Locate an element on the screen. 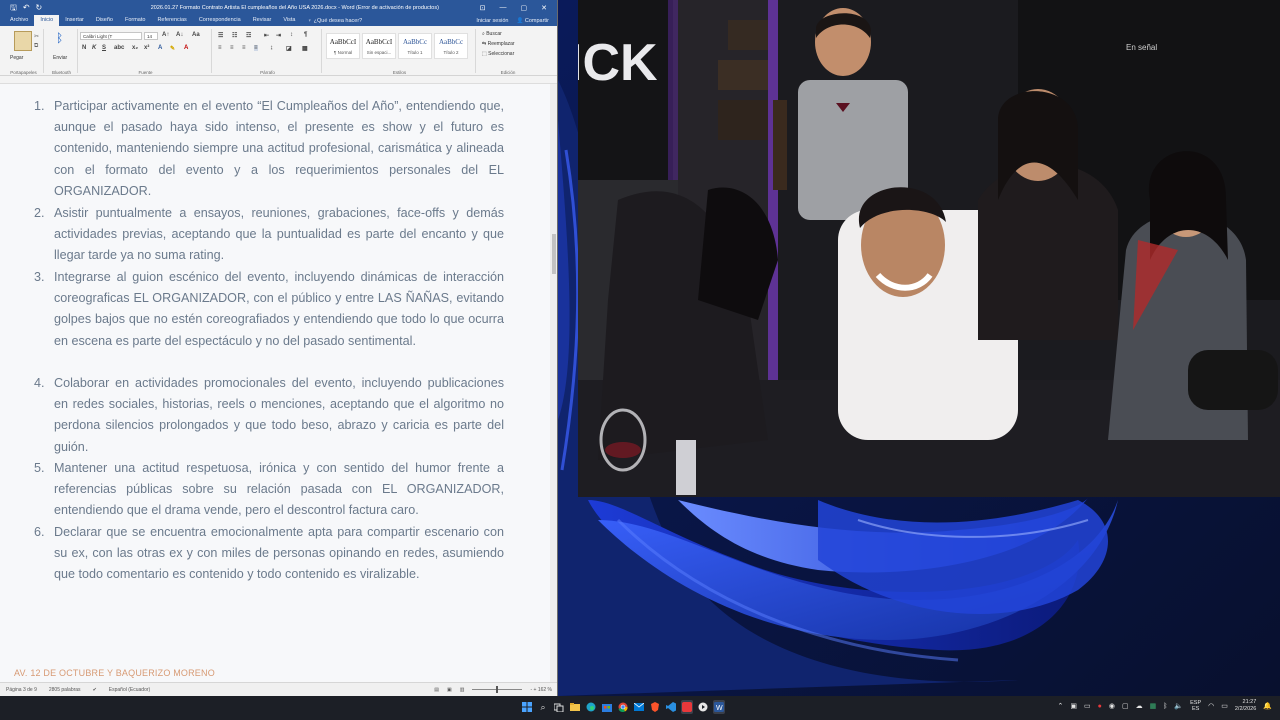 This screenshot has width=1280, height=720. find-button: ⌕ Buscar is located at coordinates (492, 34).